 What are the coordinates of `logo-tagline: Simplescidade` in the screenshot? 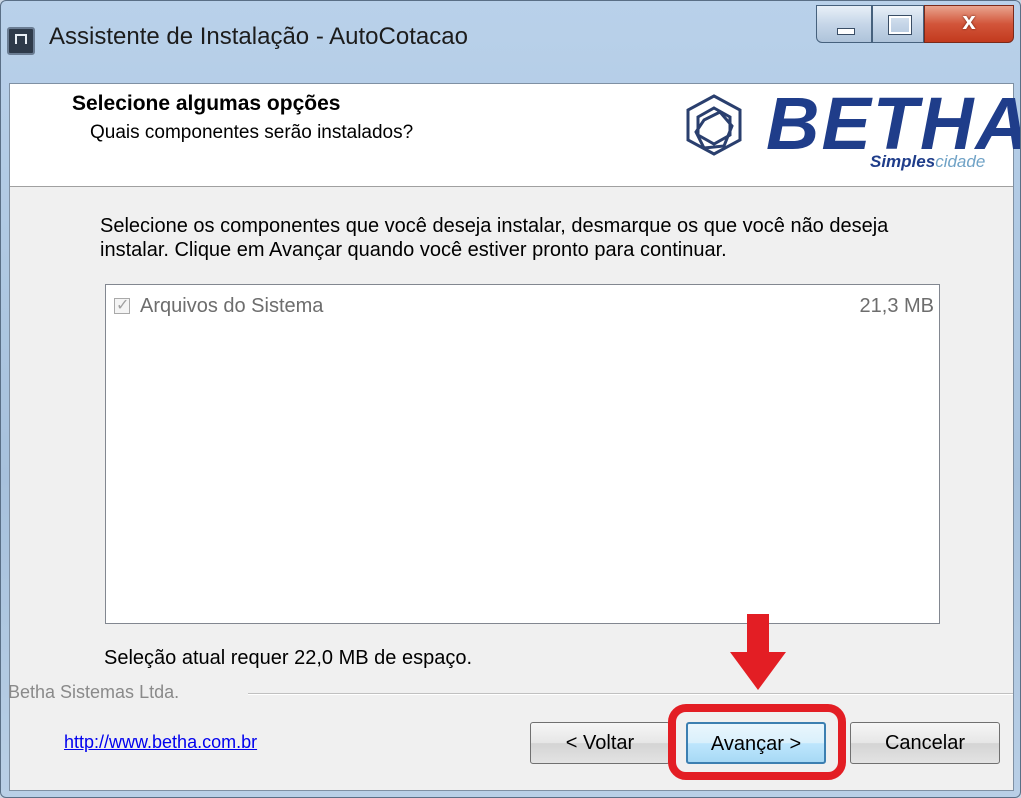 It's located at (927, 162).